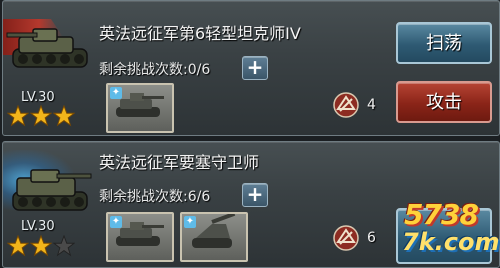 The image size is (500, 268). What do you see at coordinates (371, 238) in the screenshot?
I see `reward-count: 6` at bounding box center [371, 238].